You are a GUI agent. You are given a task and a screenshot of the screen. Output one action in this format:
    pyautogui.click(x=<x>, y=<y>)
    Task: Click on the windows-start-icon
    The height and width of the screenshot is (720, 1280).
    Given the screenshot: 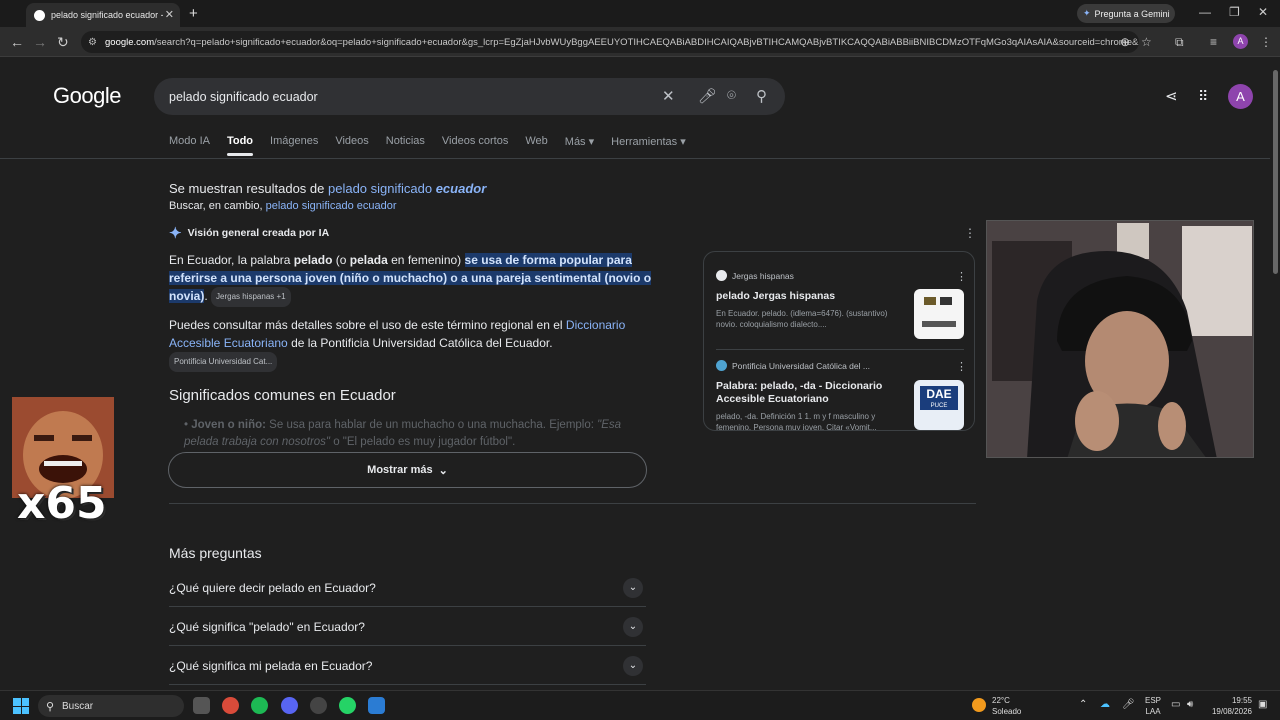 What is the action you would take?
    pyautogui.click(x=21, y=706)
    